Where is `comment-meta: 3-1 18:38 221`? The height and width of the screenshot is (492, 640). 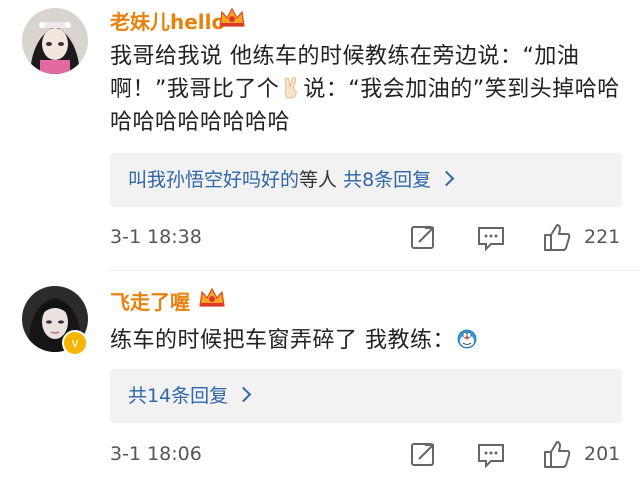
comment-meta: 3-1 18:38 221 is located at coordinates (365, 237).